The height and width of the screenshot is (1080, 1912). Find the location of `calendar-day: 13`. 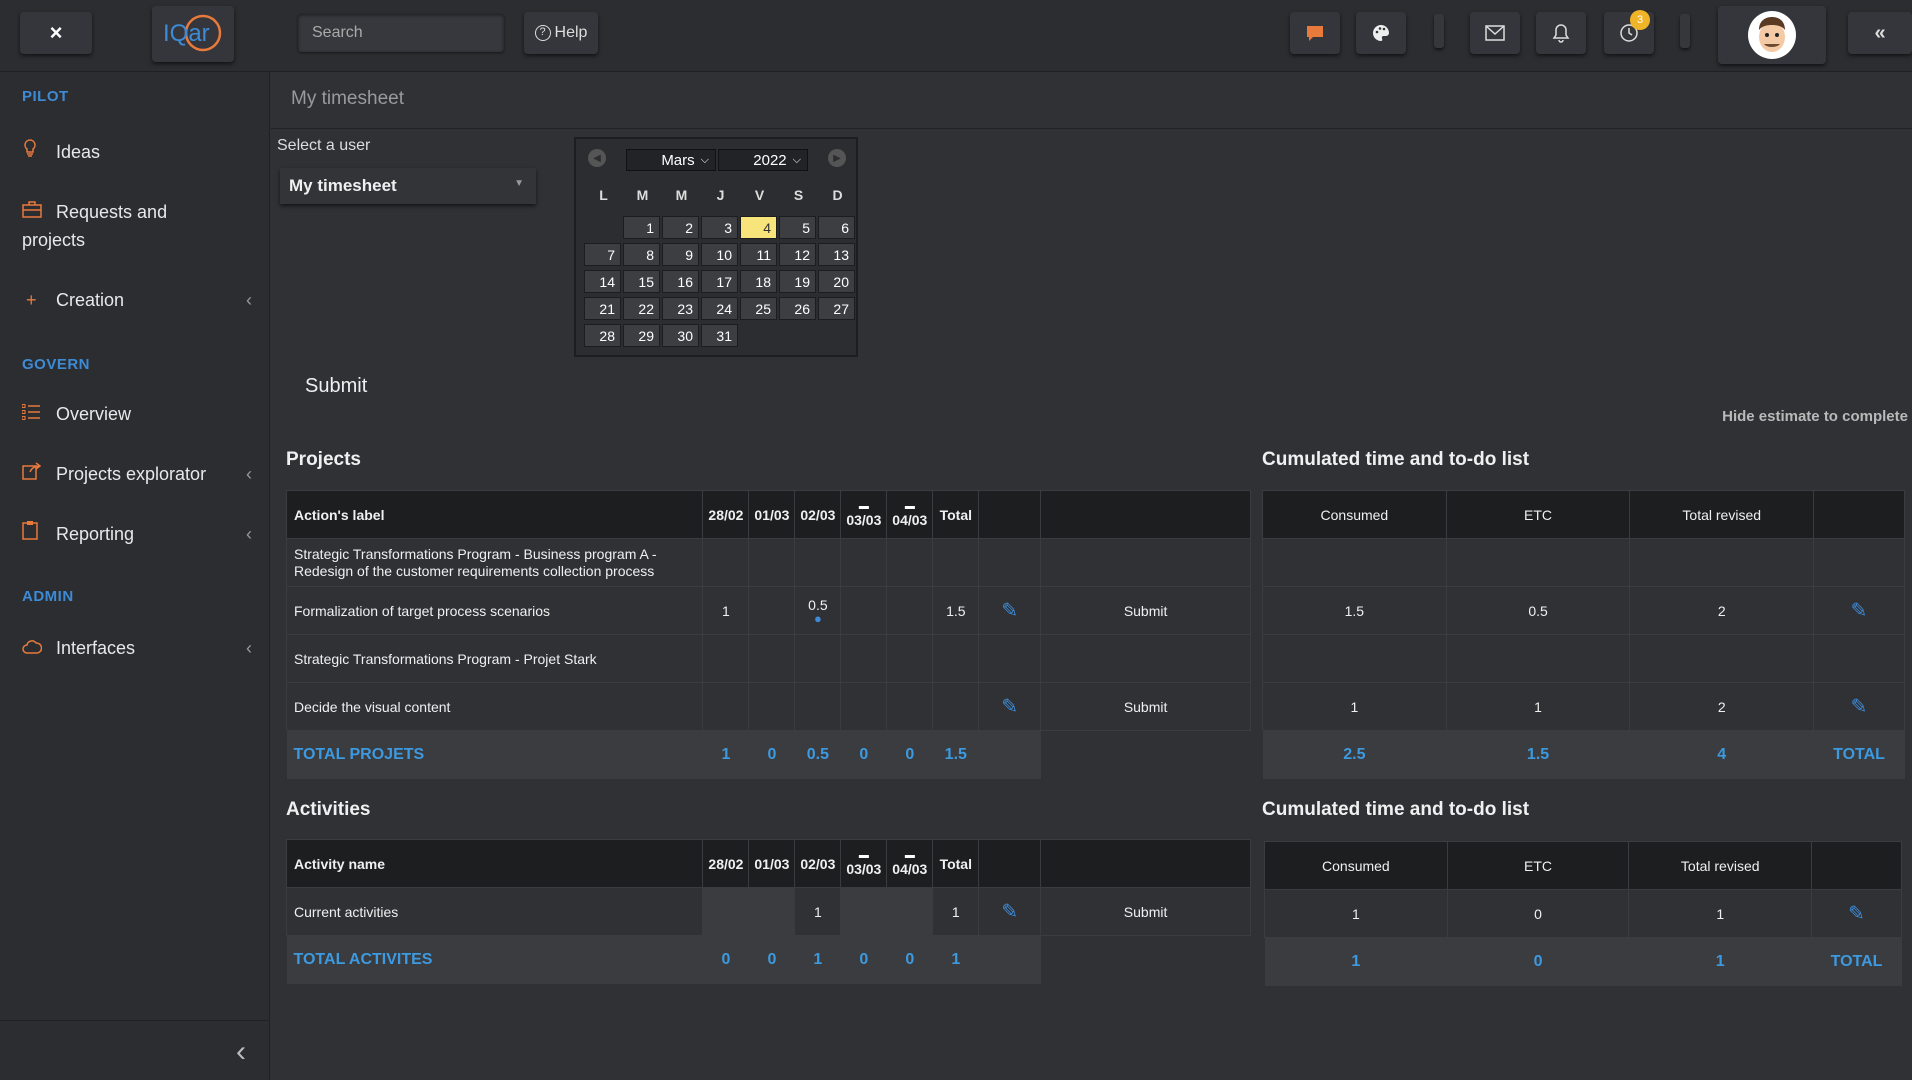

calendar-day: 13 is located at coordinates (836, 254).